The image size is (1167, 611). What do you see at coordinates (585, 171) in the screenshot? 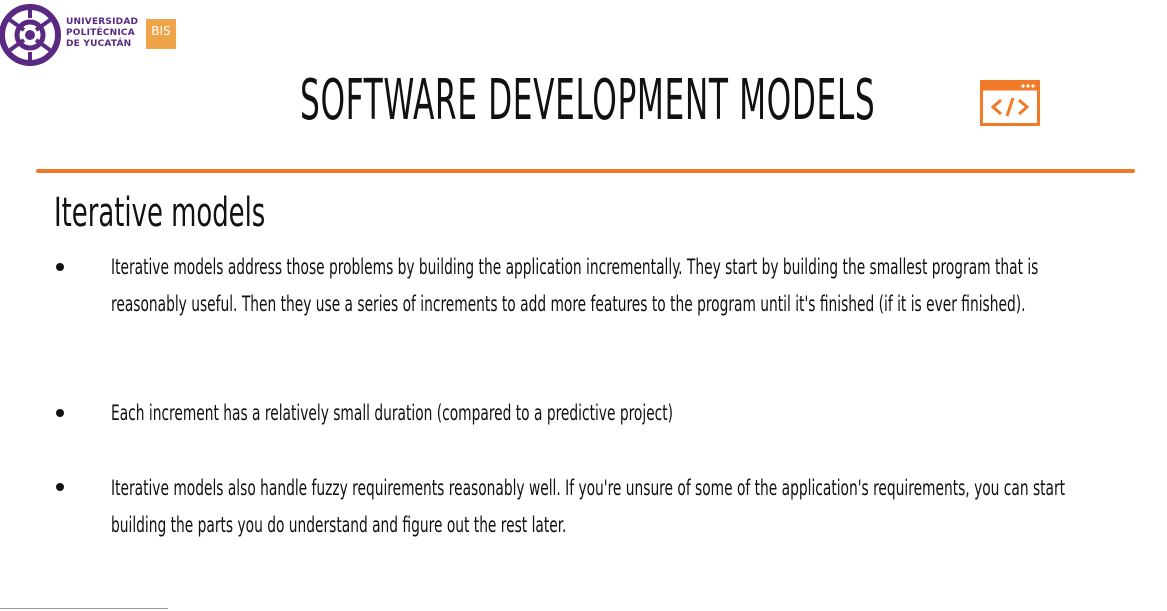
I see `title-divider` at bounding box center [585, 171].